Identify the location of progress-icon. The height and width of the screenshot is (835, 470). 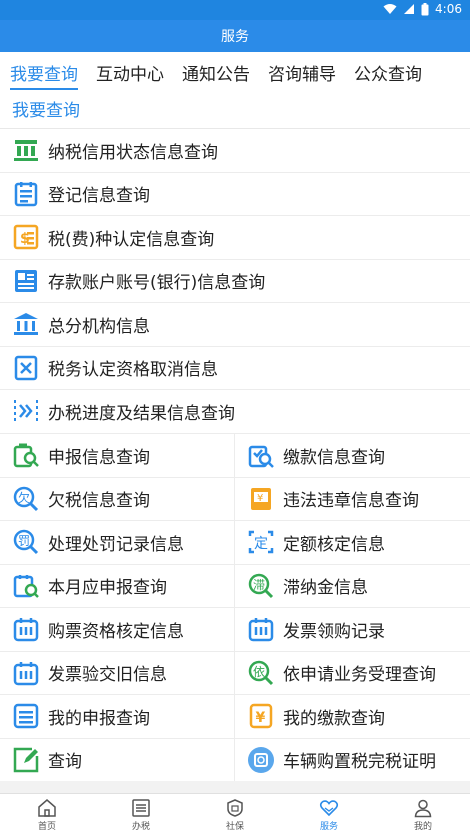
(26, 411).